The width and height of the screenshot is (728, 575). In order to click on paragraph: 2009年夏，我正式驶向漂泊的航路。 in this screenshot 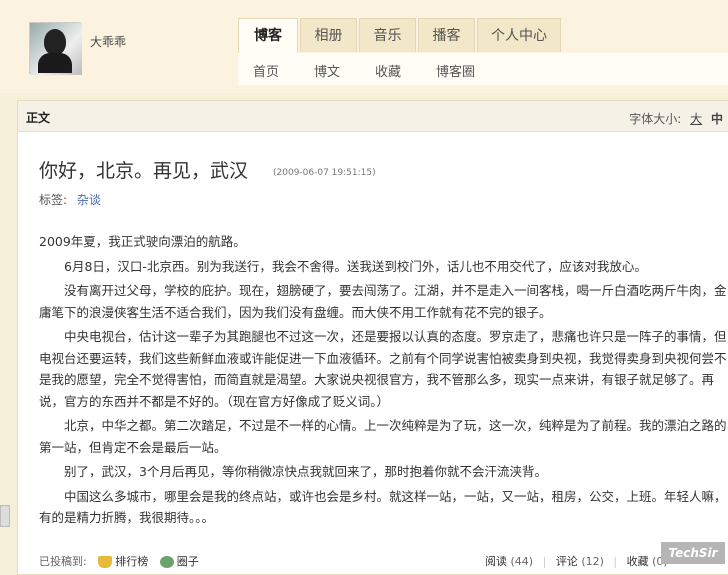, I will do `click(142, 241)`.